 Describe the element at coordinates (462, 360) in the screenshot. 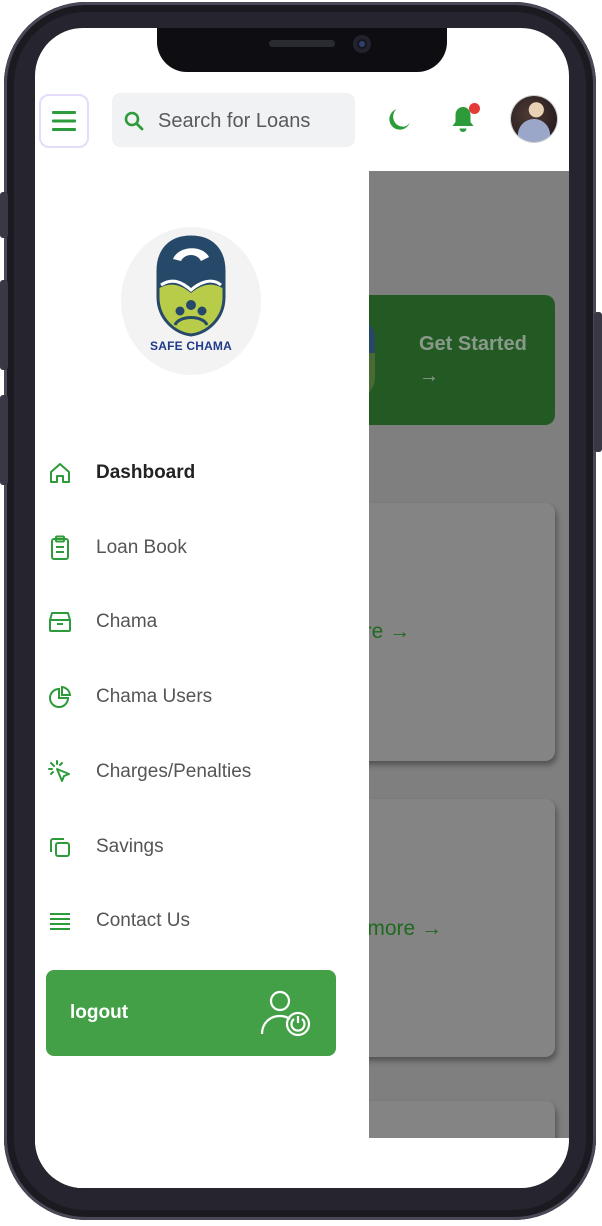

I see `get-started-card: Get Started →` at that location.